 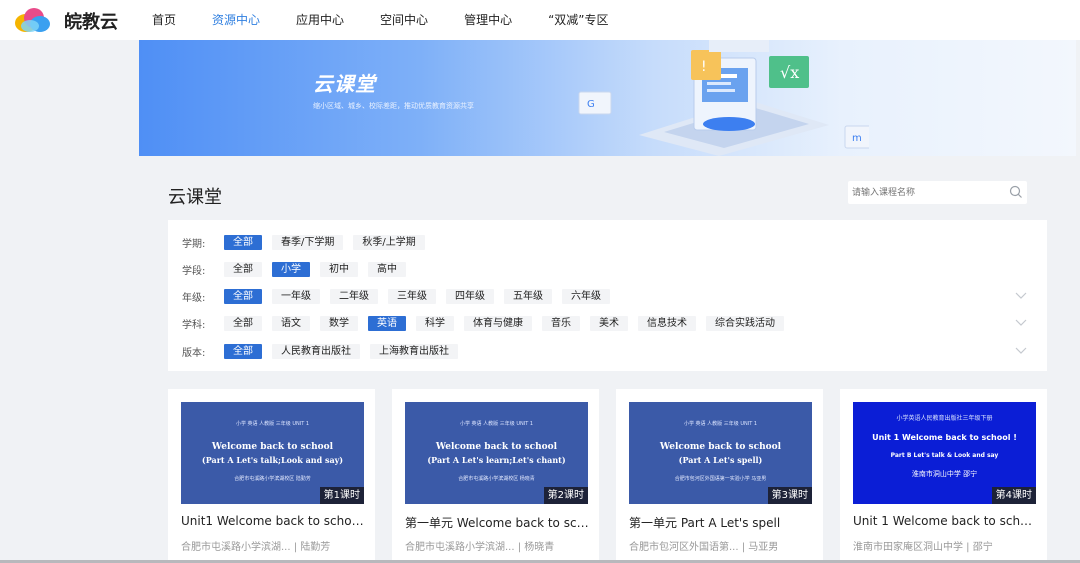 I want to click on filter-option: 数学, so click(x=339, y=323).